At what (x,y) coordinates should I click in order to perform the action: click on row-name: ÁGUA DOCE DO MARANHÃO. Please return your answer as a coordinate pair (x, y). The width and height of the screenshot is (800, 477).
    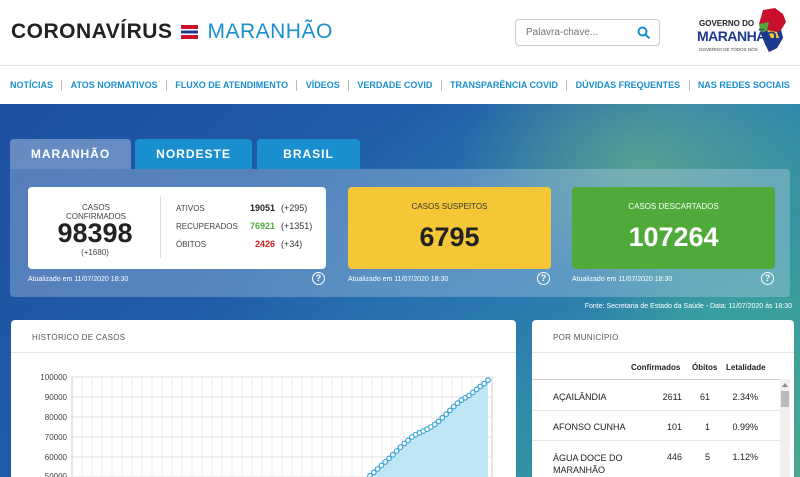
    Looking at the image, I should click on (593, 464).